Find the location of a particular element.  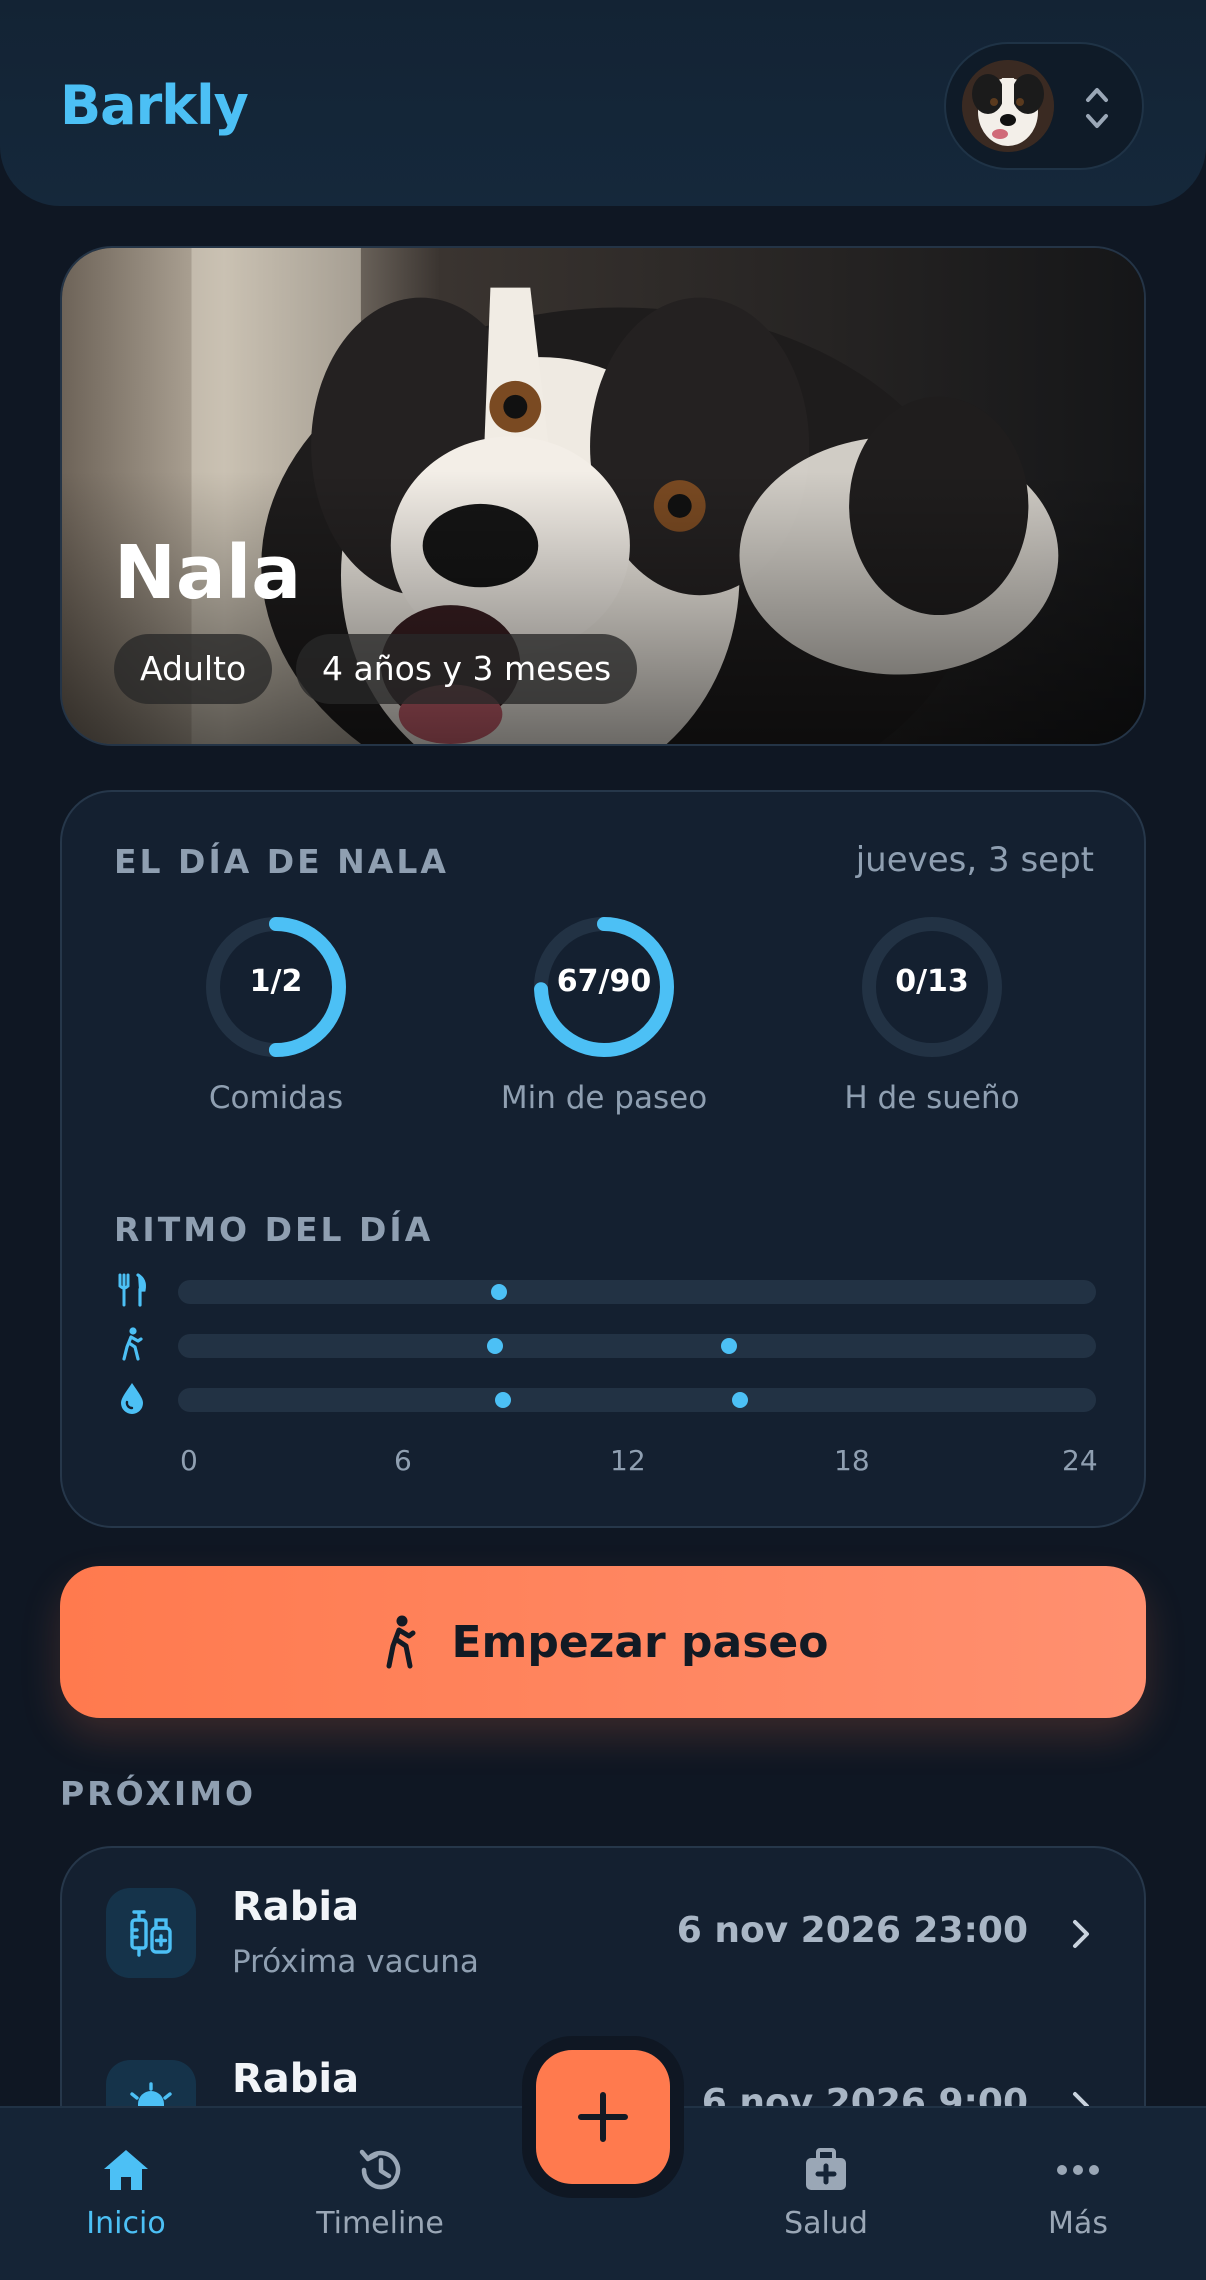

pet-avatar is located at coordinates (1008, 106).